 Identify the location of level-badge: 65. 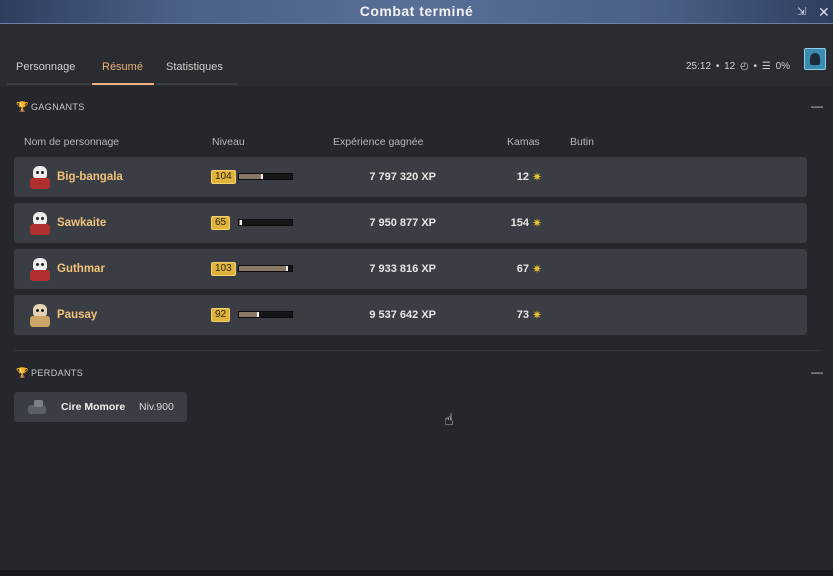
(221, 223).